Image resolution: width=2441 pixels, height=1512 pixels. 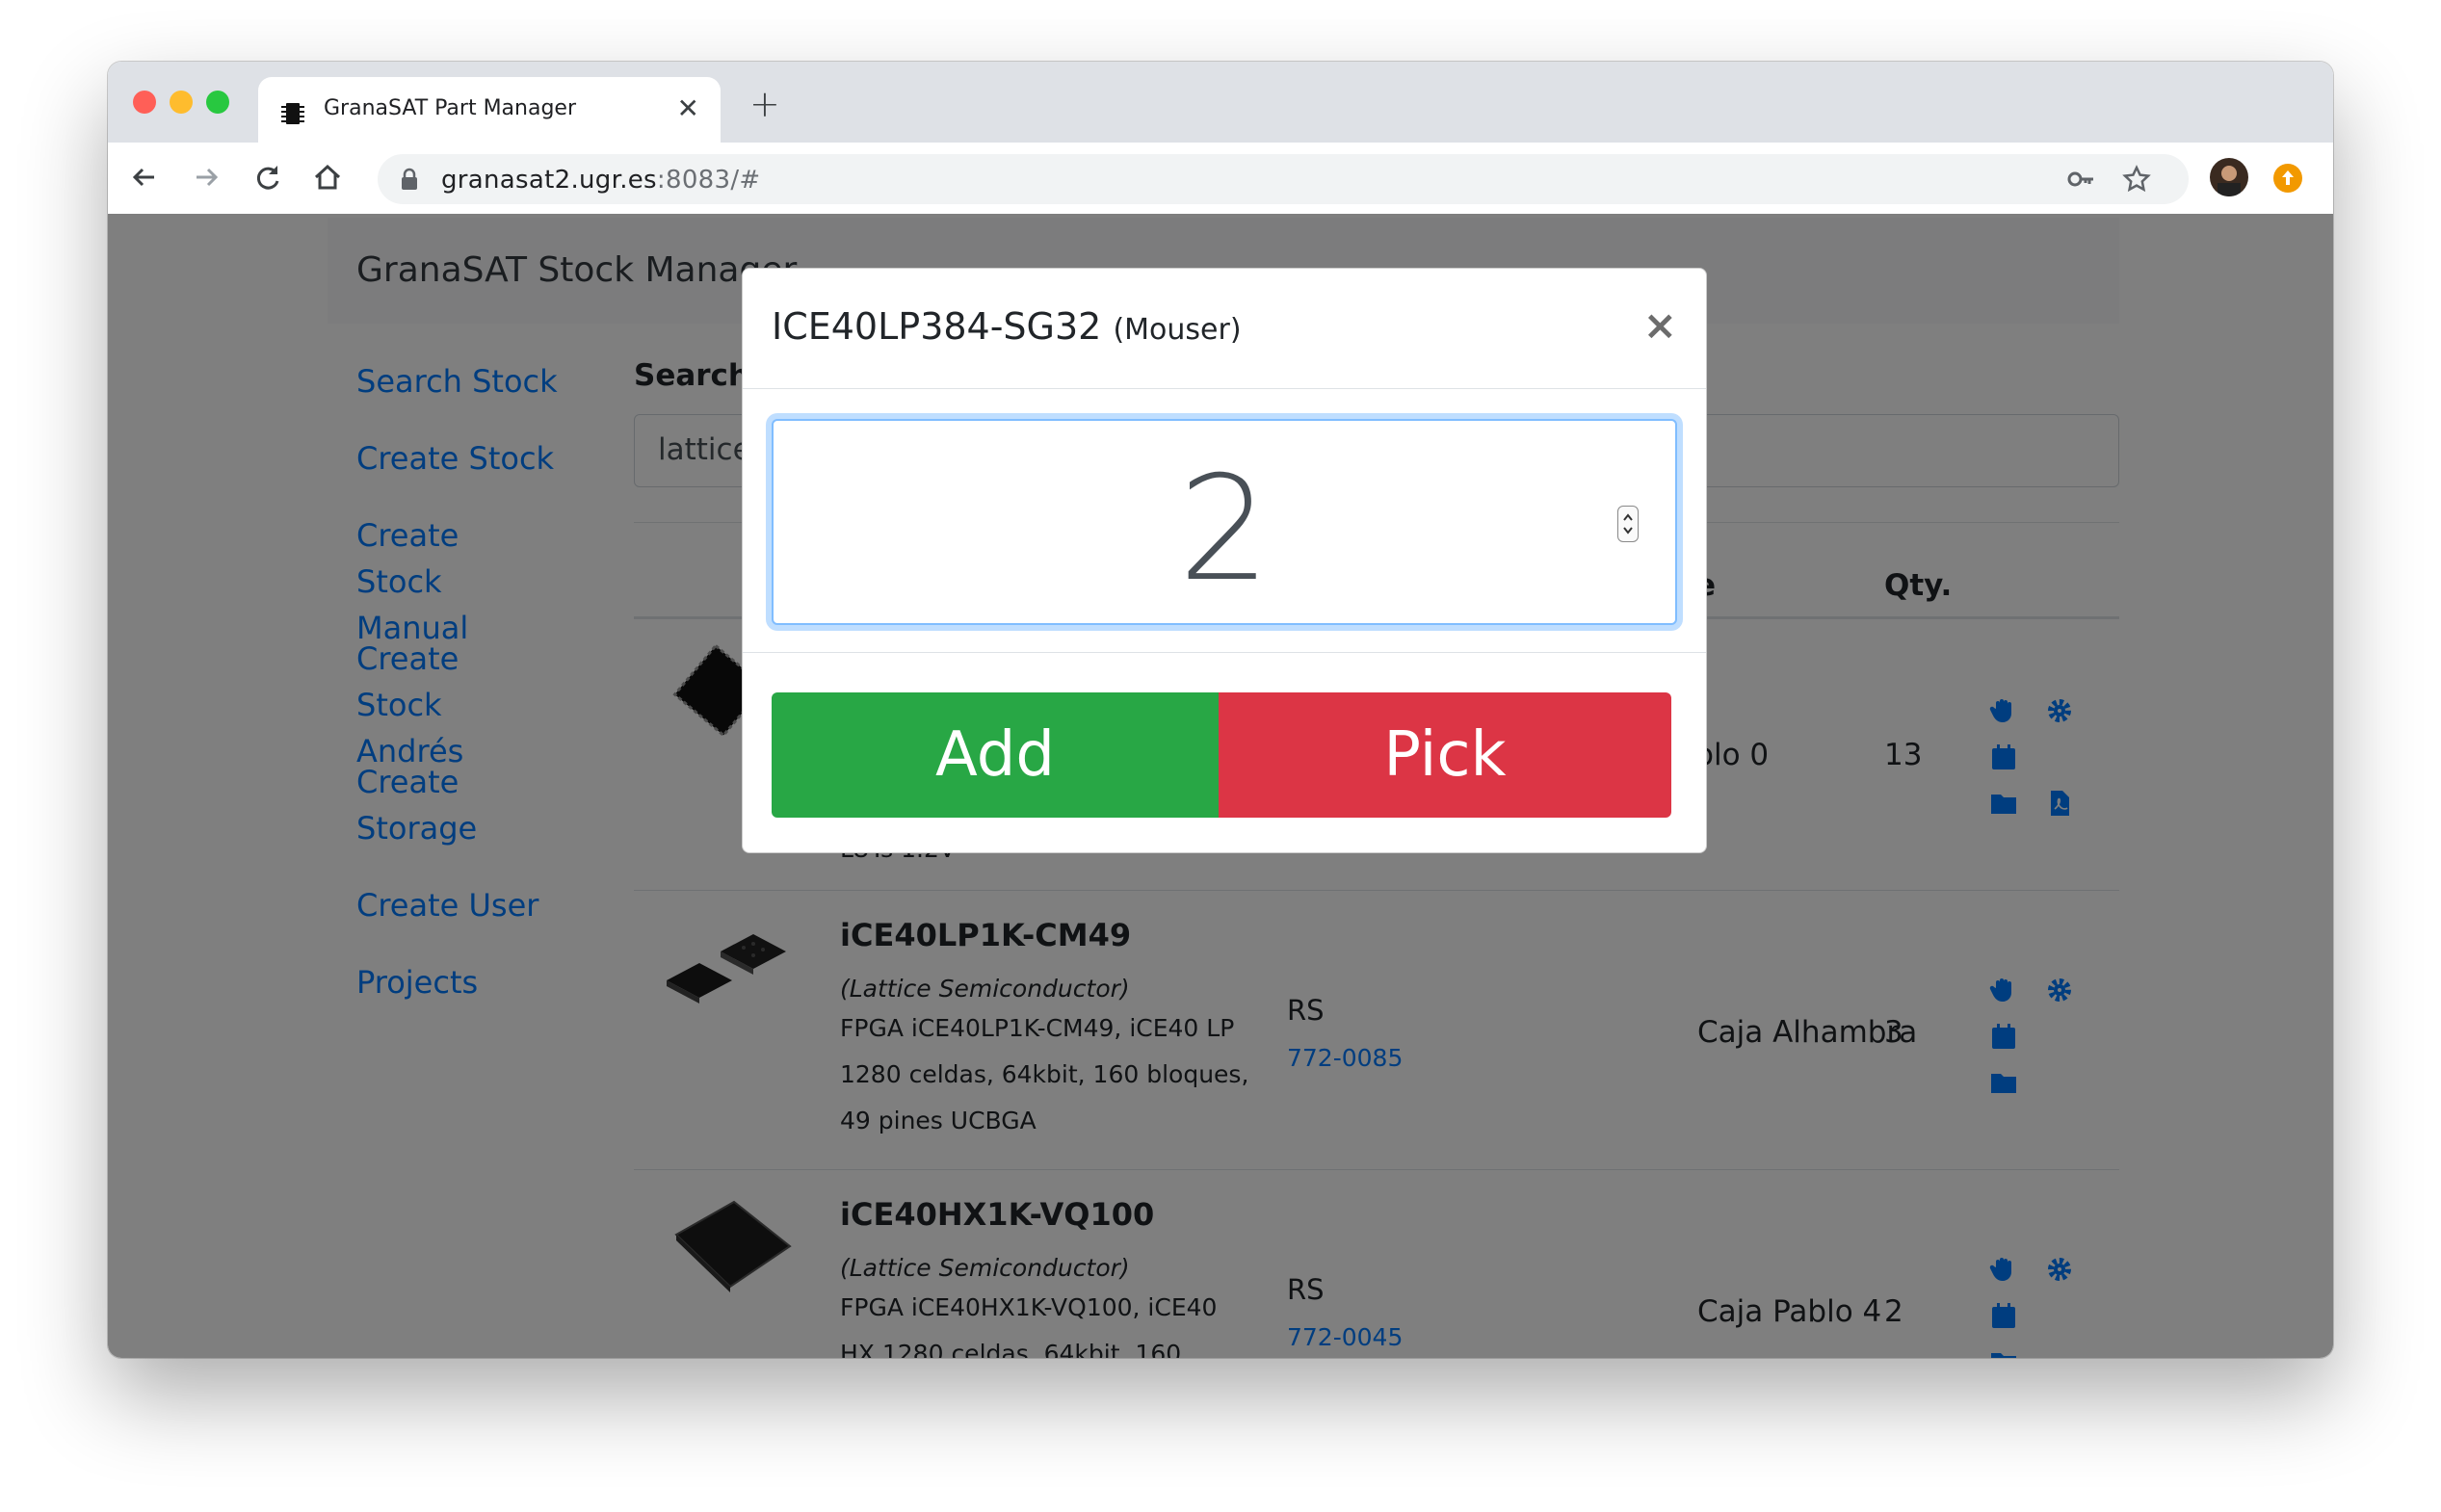 I want to click on pick-button: Pick, so click(x=1445, y=755).